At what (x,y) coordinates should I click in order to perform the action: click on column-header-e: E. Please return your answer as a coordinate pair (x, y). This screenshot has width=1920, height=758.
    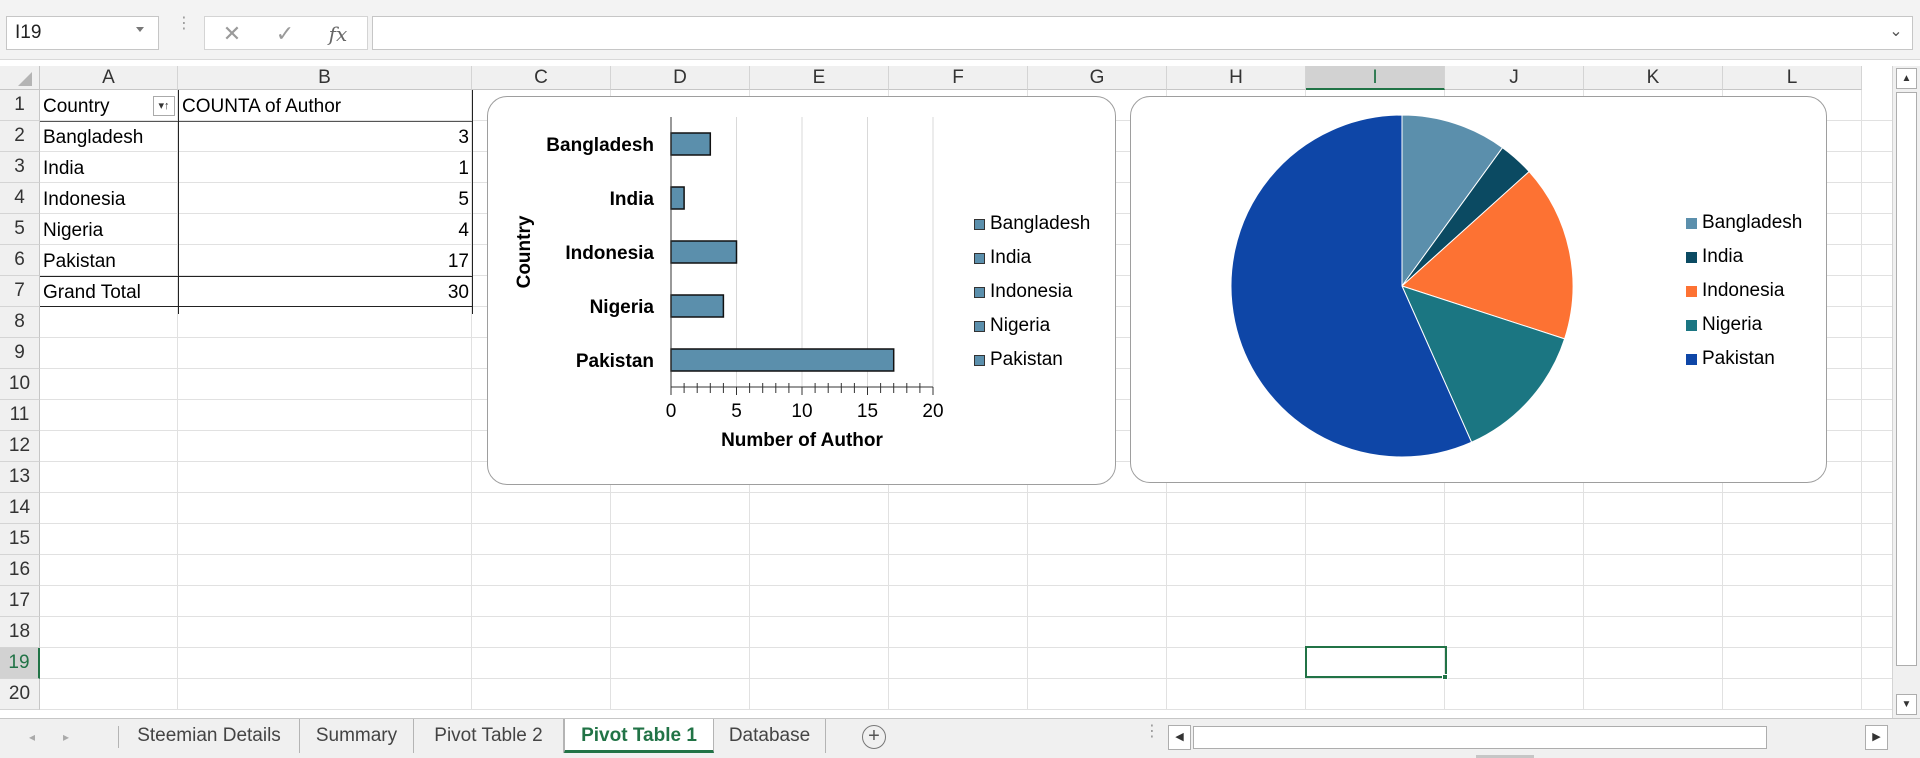
    Looking at the image, I should click on (819, 78).